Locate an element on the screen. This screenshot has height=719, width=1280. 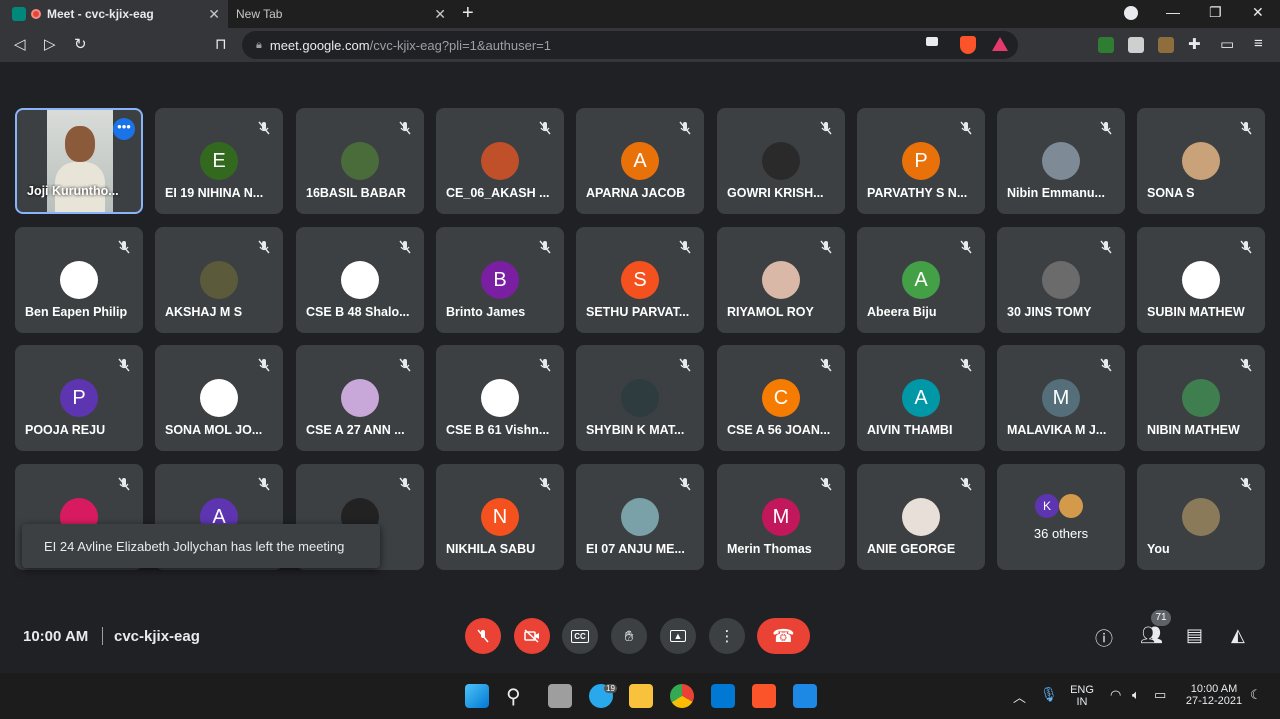
participant-tile: You is located at coordinates (1201, 517).